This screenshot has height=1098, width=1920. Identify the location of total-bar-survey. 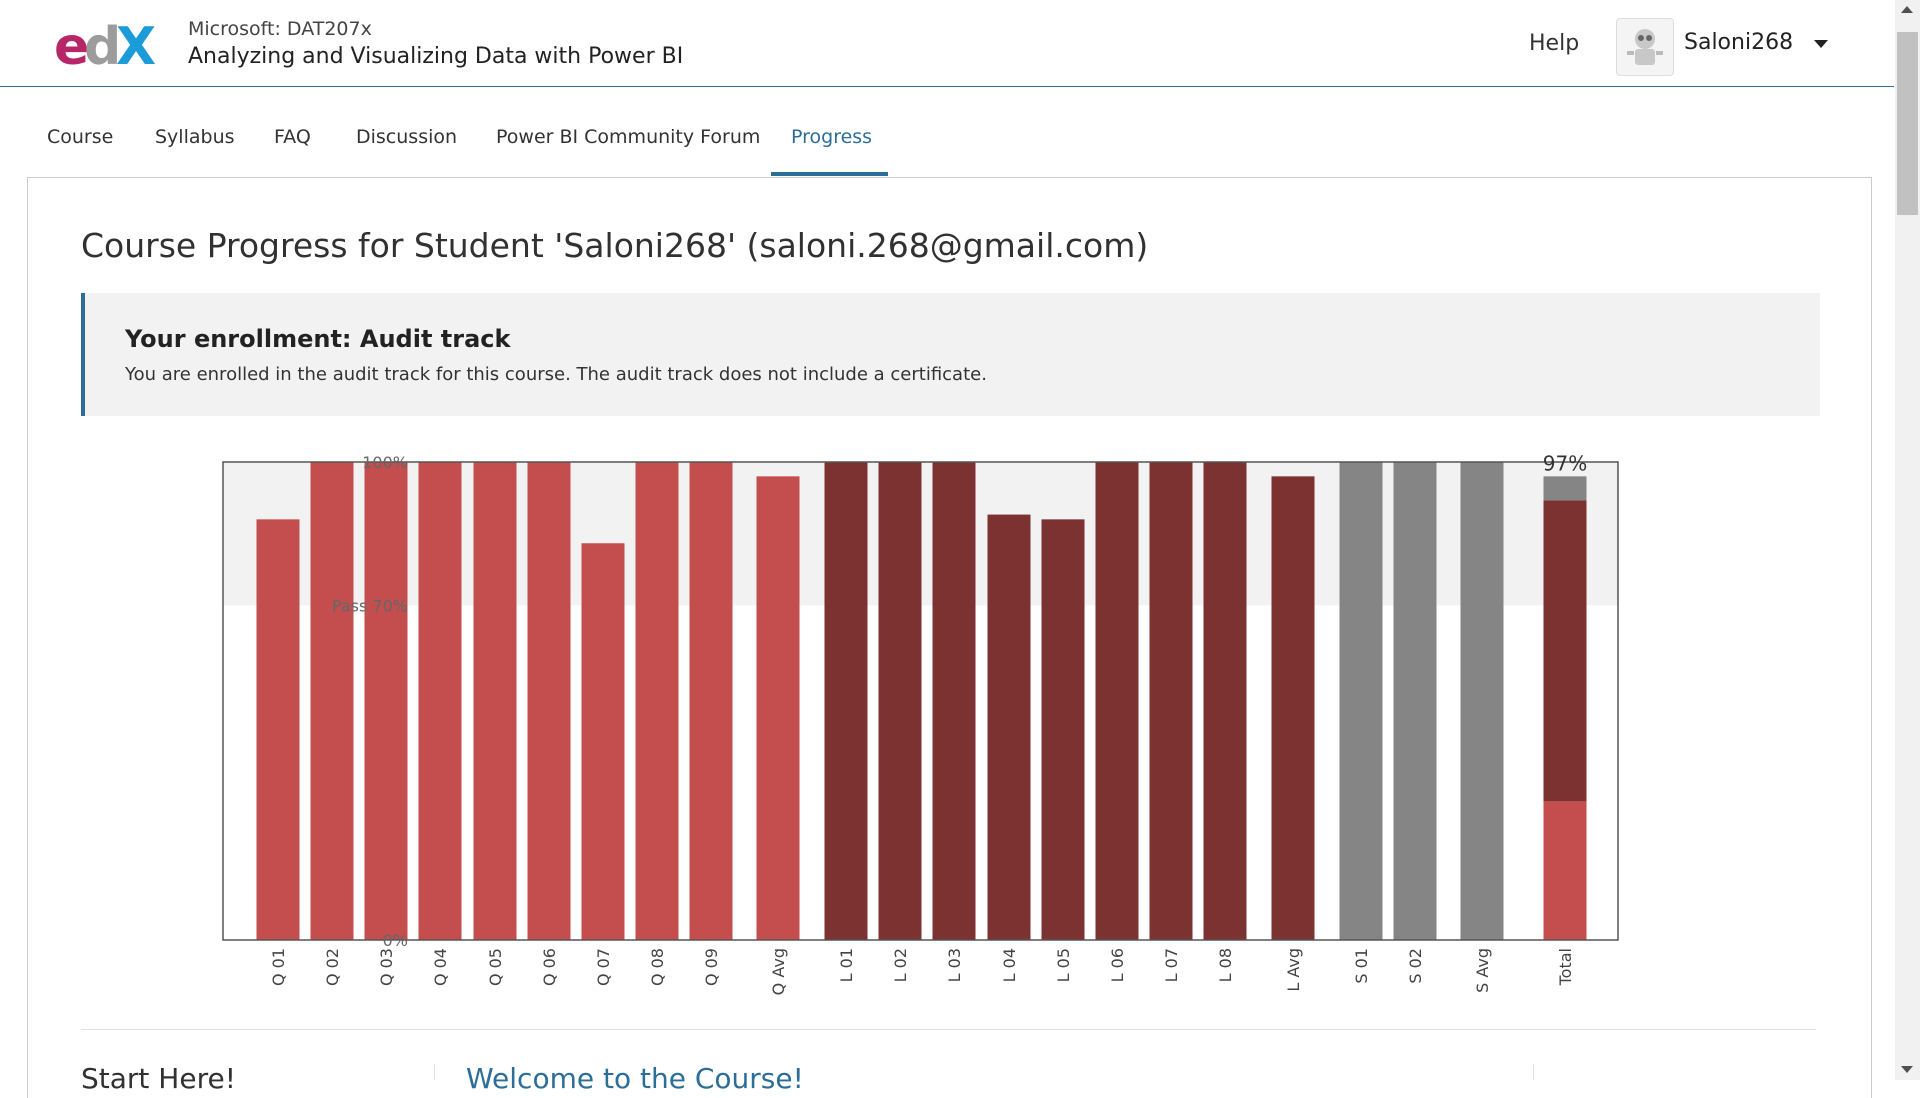
(1565, 488).